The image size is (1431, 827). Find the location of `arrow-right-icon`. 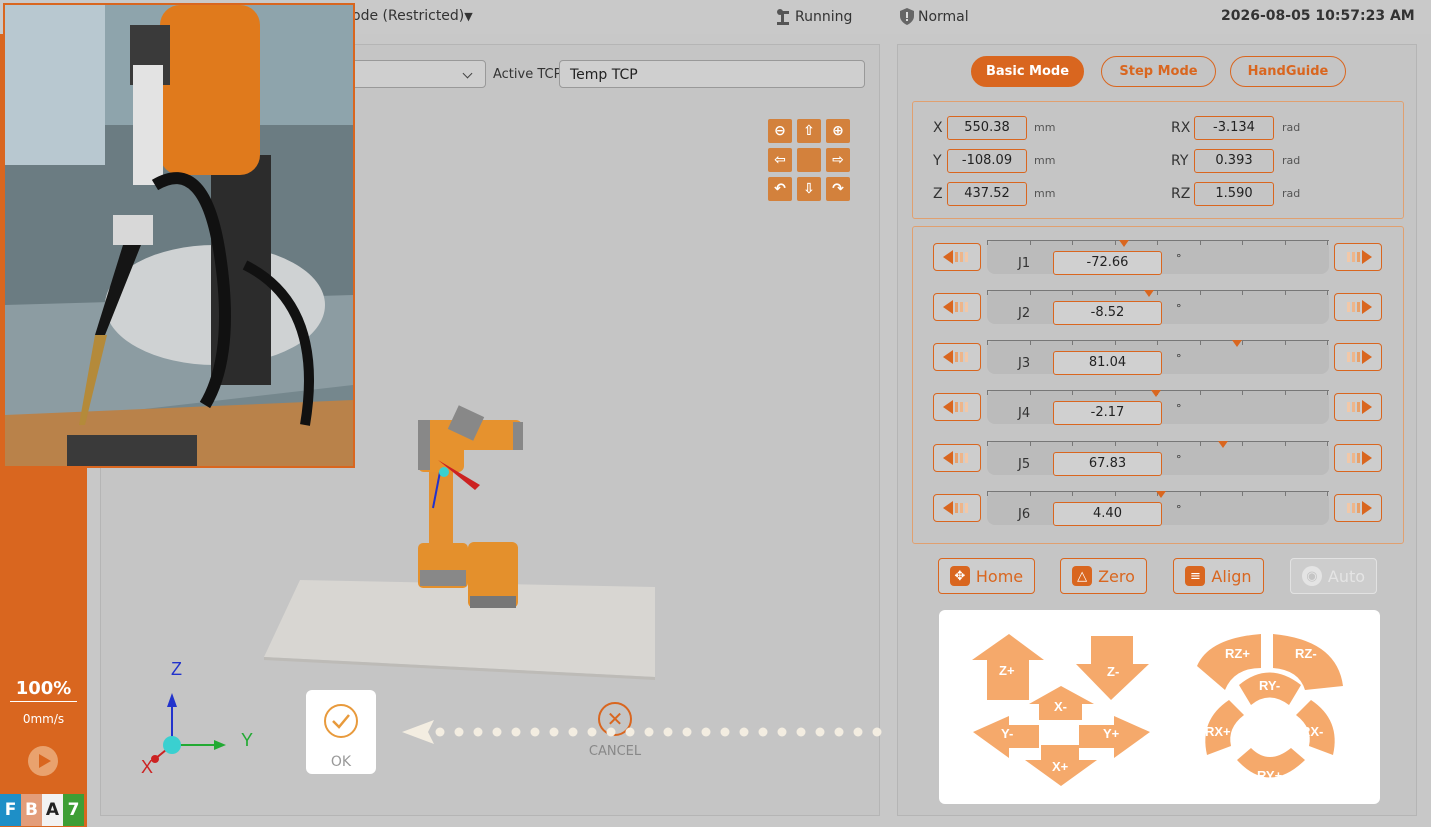

arrow-right-icon is located at coordinates (1359, 357).